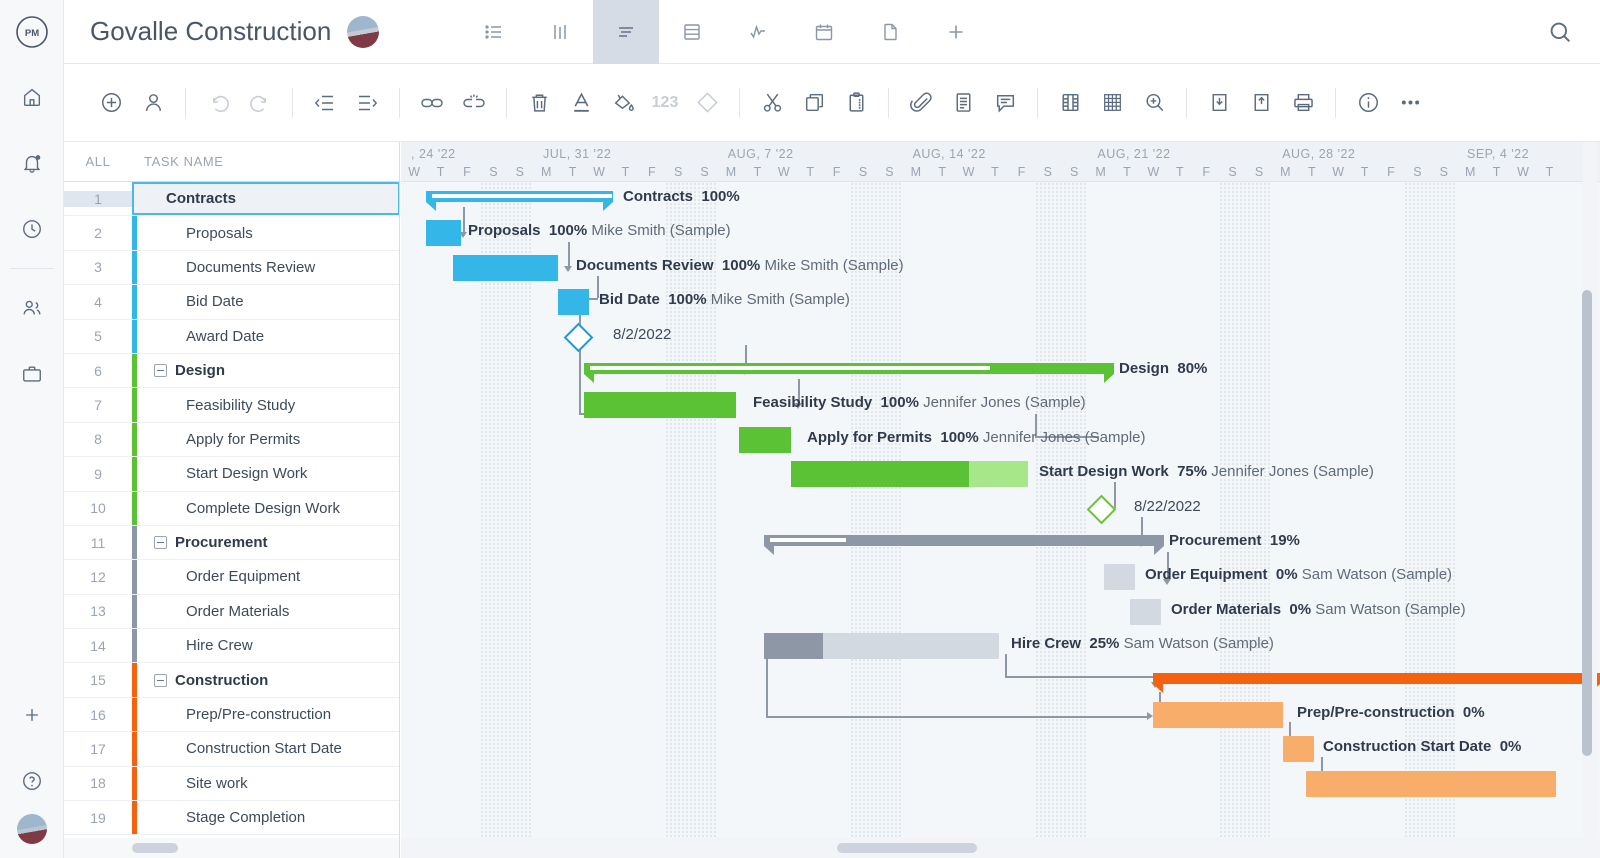 This screenshot has width=1600, height=858. What do you see at coordinates (265, 474) in the screenshot?
I see `task-name-cell: Start Design Work` at bounding box center [265, 474].